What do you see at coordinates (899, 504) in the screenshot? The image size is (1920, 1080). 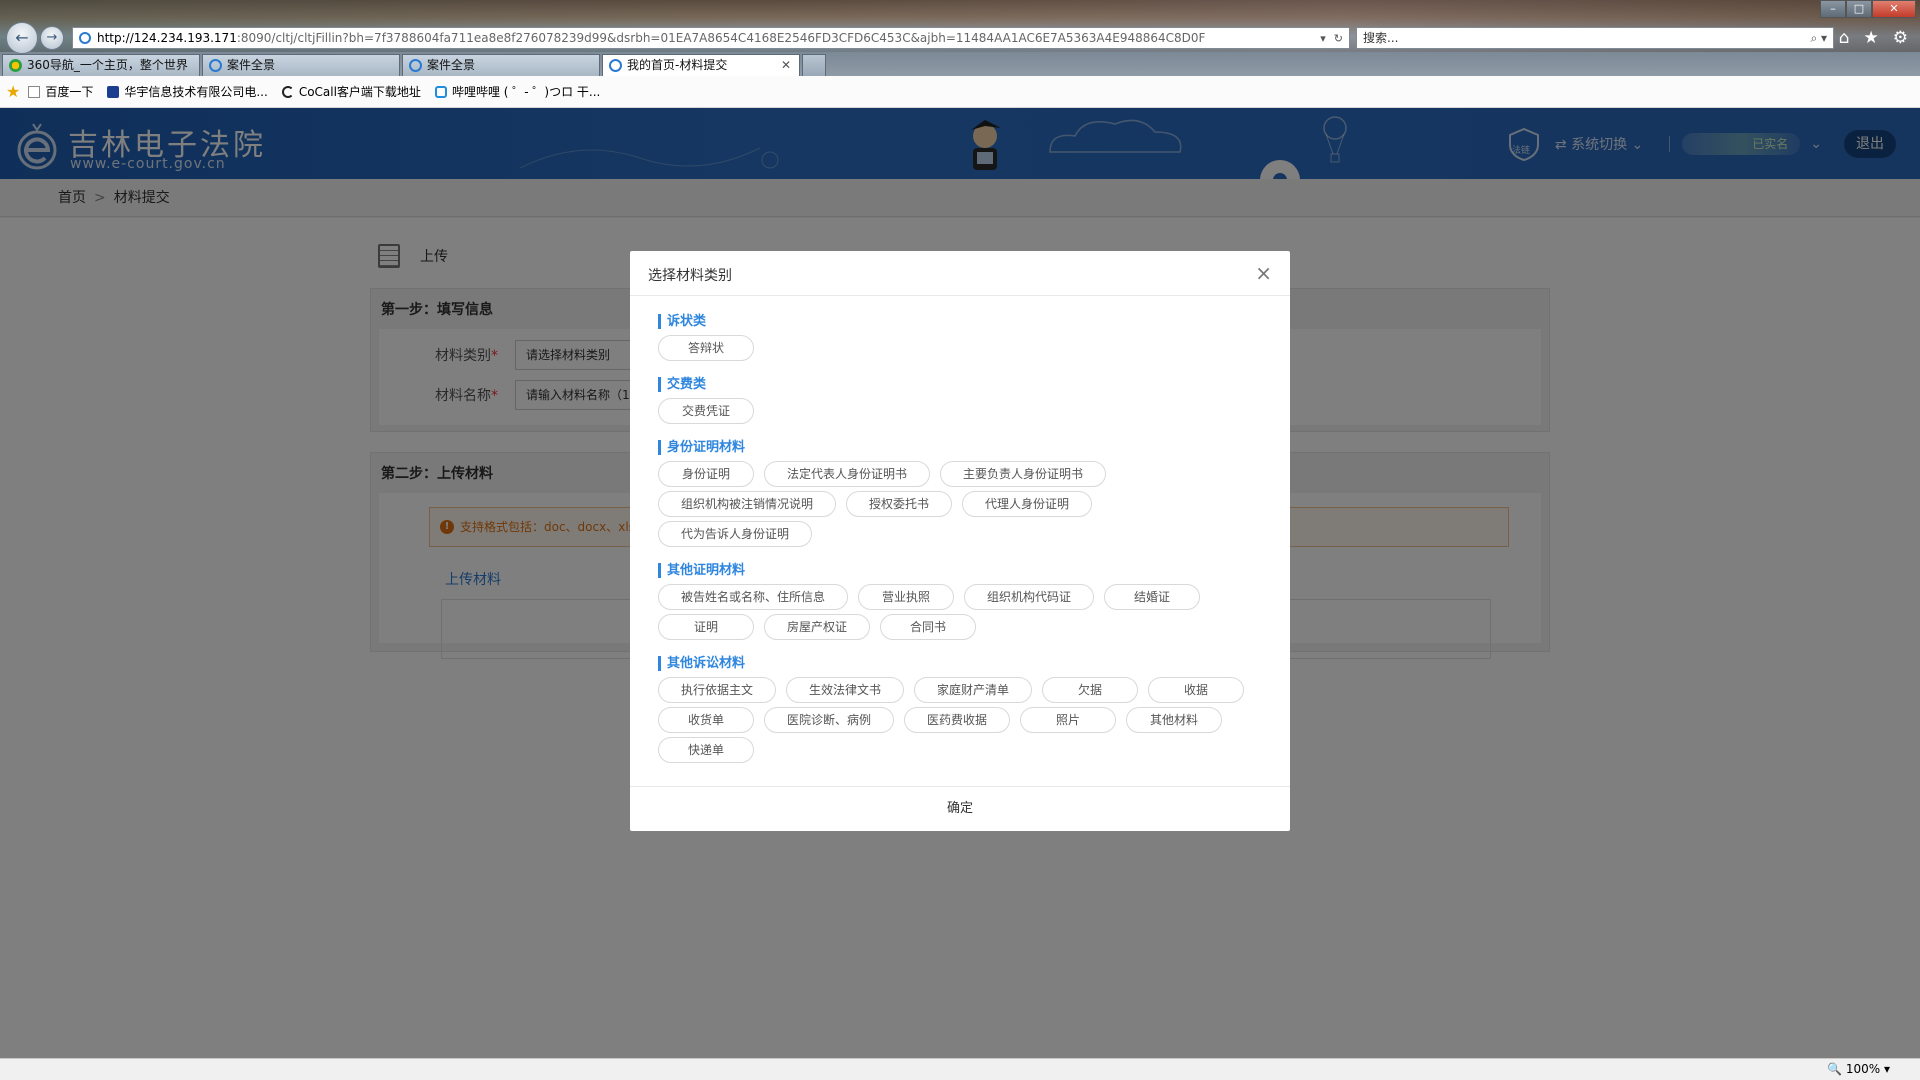 I see `category-chip: 授权委托书` at bounding box center [899, 504].